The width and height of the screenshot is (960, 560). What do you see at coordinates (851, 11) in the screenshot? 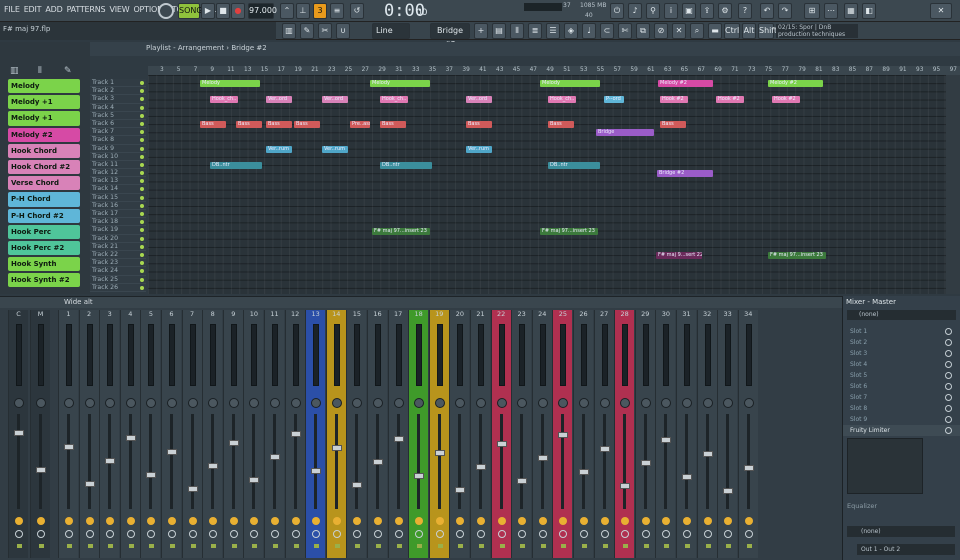
I see `grid-icon: ▦` at bounding box center [851, 11].